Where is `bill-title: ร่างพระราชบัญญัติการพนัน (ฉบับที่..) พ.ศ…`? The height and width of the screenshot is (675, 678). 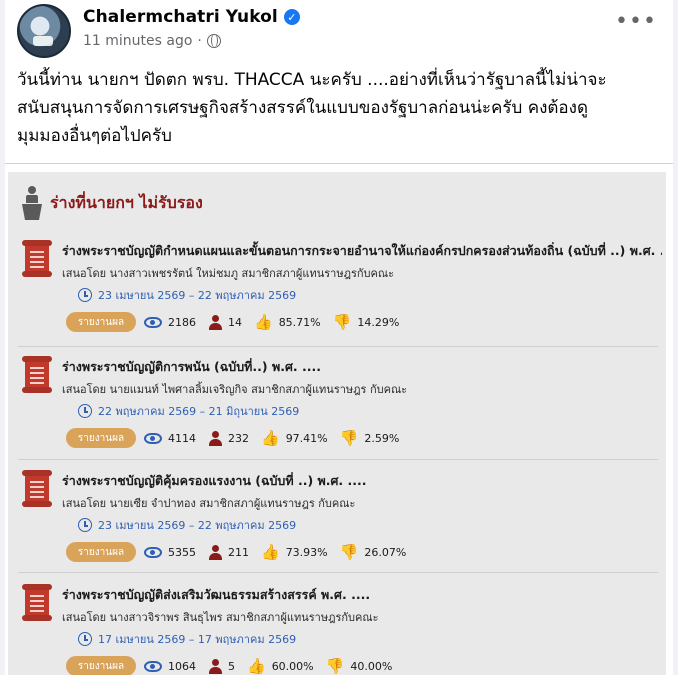 bill-title: ร่างพระราชบัญญัติการพนัน (ฉบับที่..) พ.ศ… is located at coordinates (191, 366).